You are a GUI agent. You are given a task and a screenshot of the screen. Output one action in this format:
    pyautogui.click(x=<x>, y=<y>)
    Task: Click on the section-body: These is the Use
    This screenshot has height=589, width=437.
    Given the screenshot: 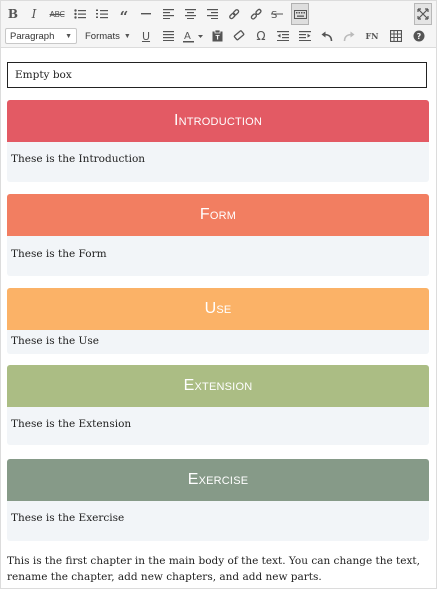 What is the action you would take?
    pyautogui.click(x=55, y=341)
    